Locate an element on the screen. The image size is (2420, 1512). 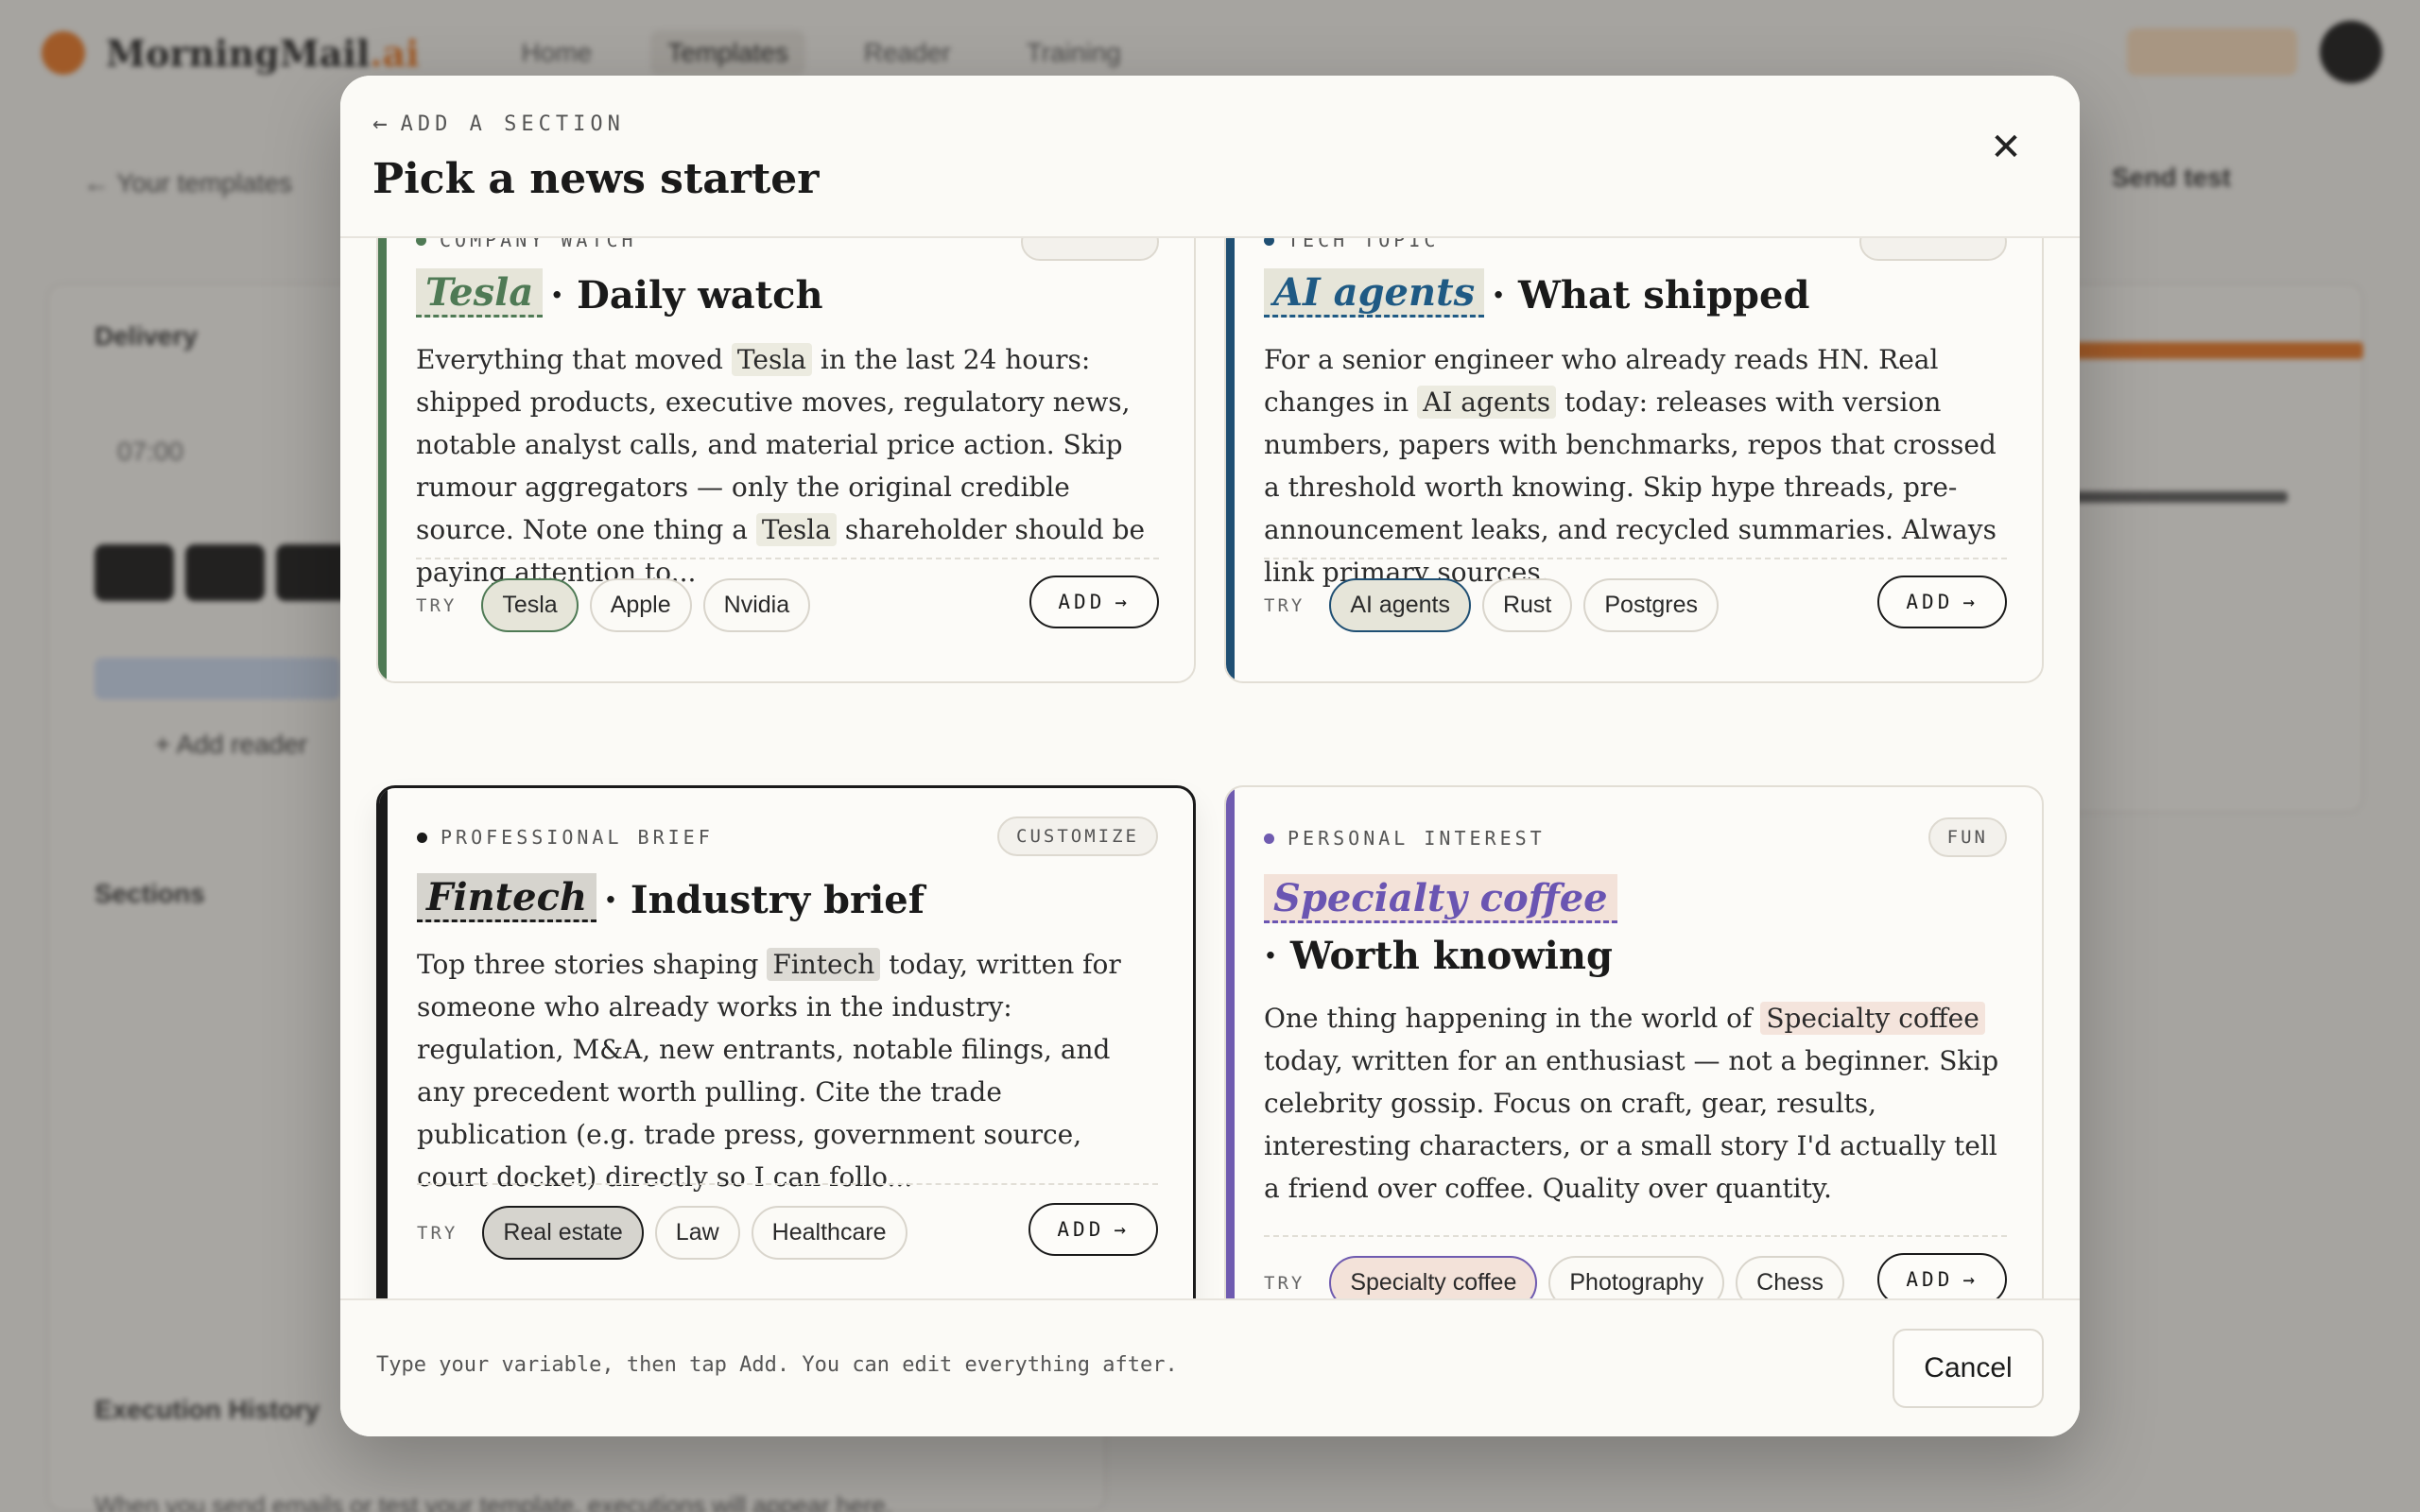
title-rest: Worth knowing is located at coordinates (1451, 956).